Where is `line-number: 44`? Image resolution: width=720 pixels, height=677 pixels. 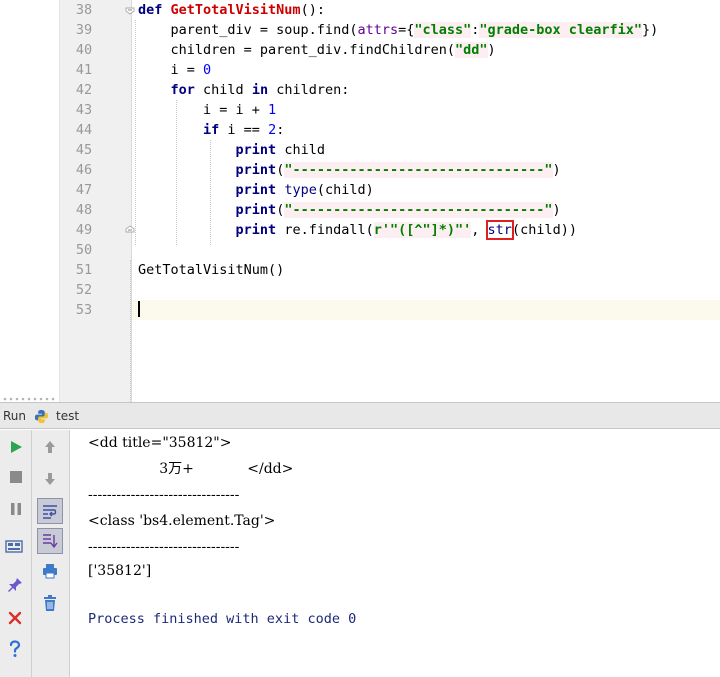 line-number: 44 is located at coordinates (84, 130).